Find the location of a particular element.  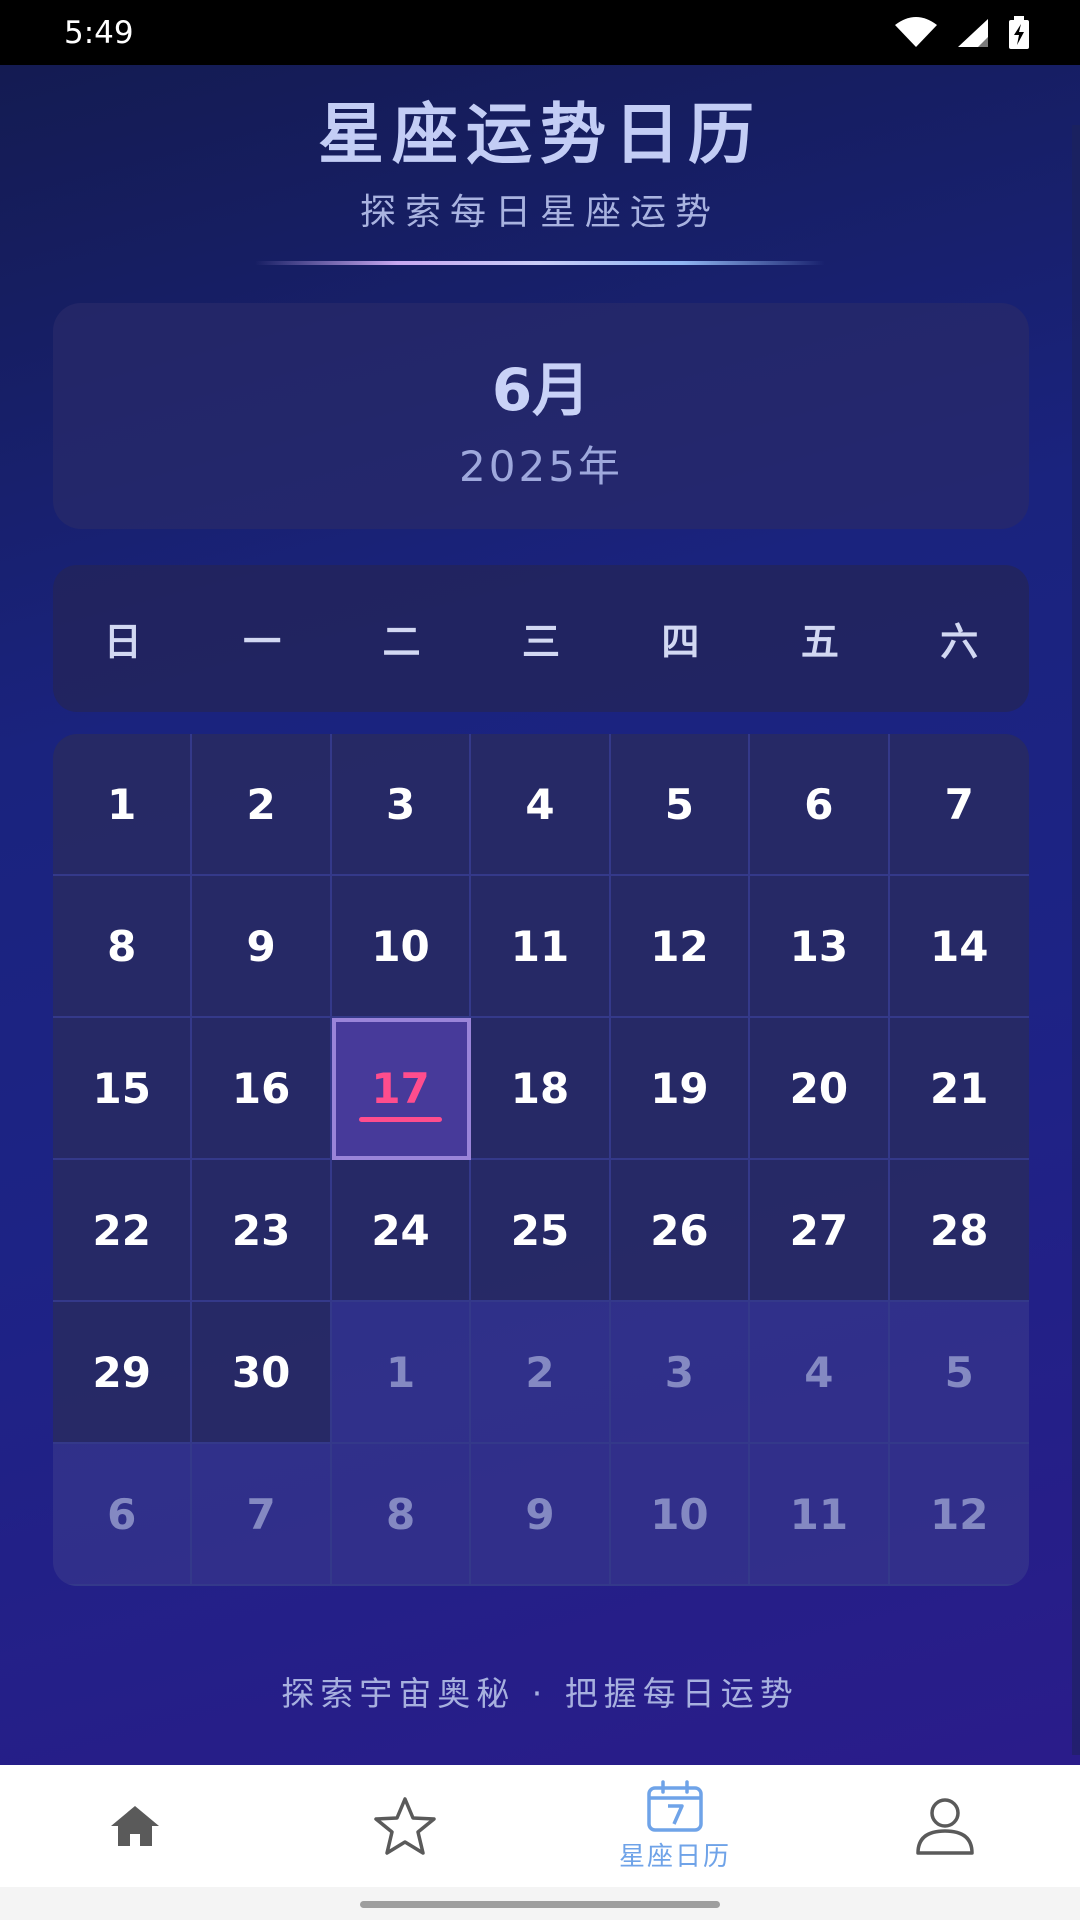

weekday-label: 二 is located at coordinates (401, 642).